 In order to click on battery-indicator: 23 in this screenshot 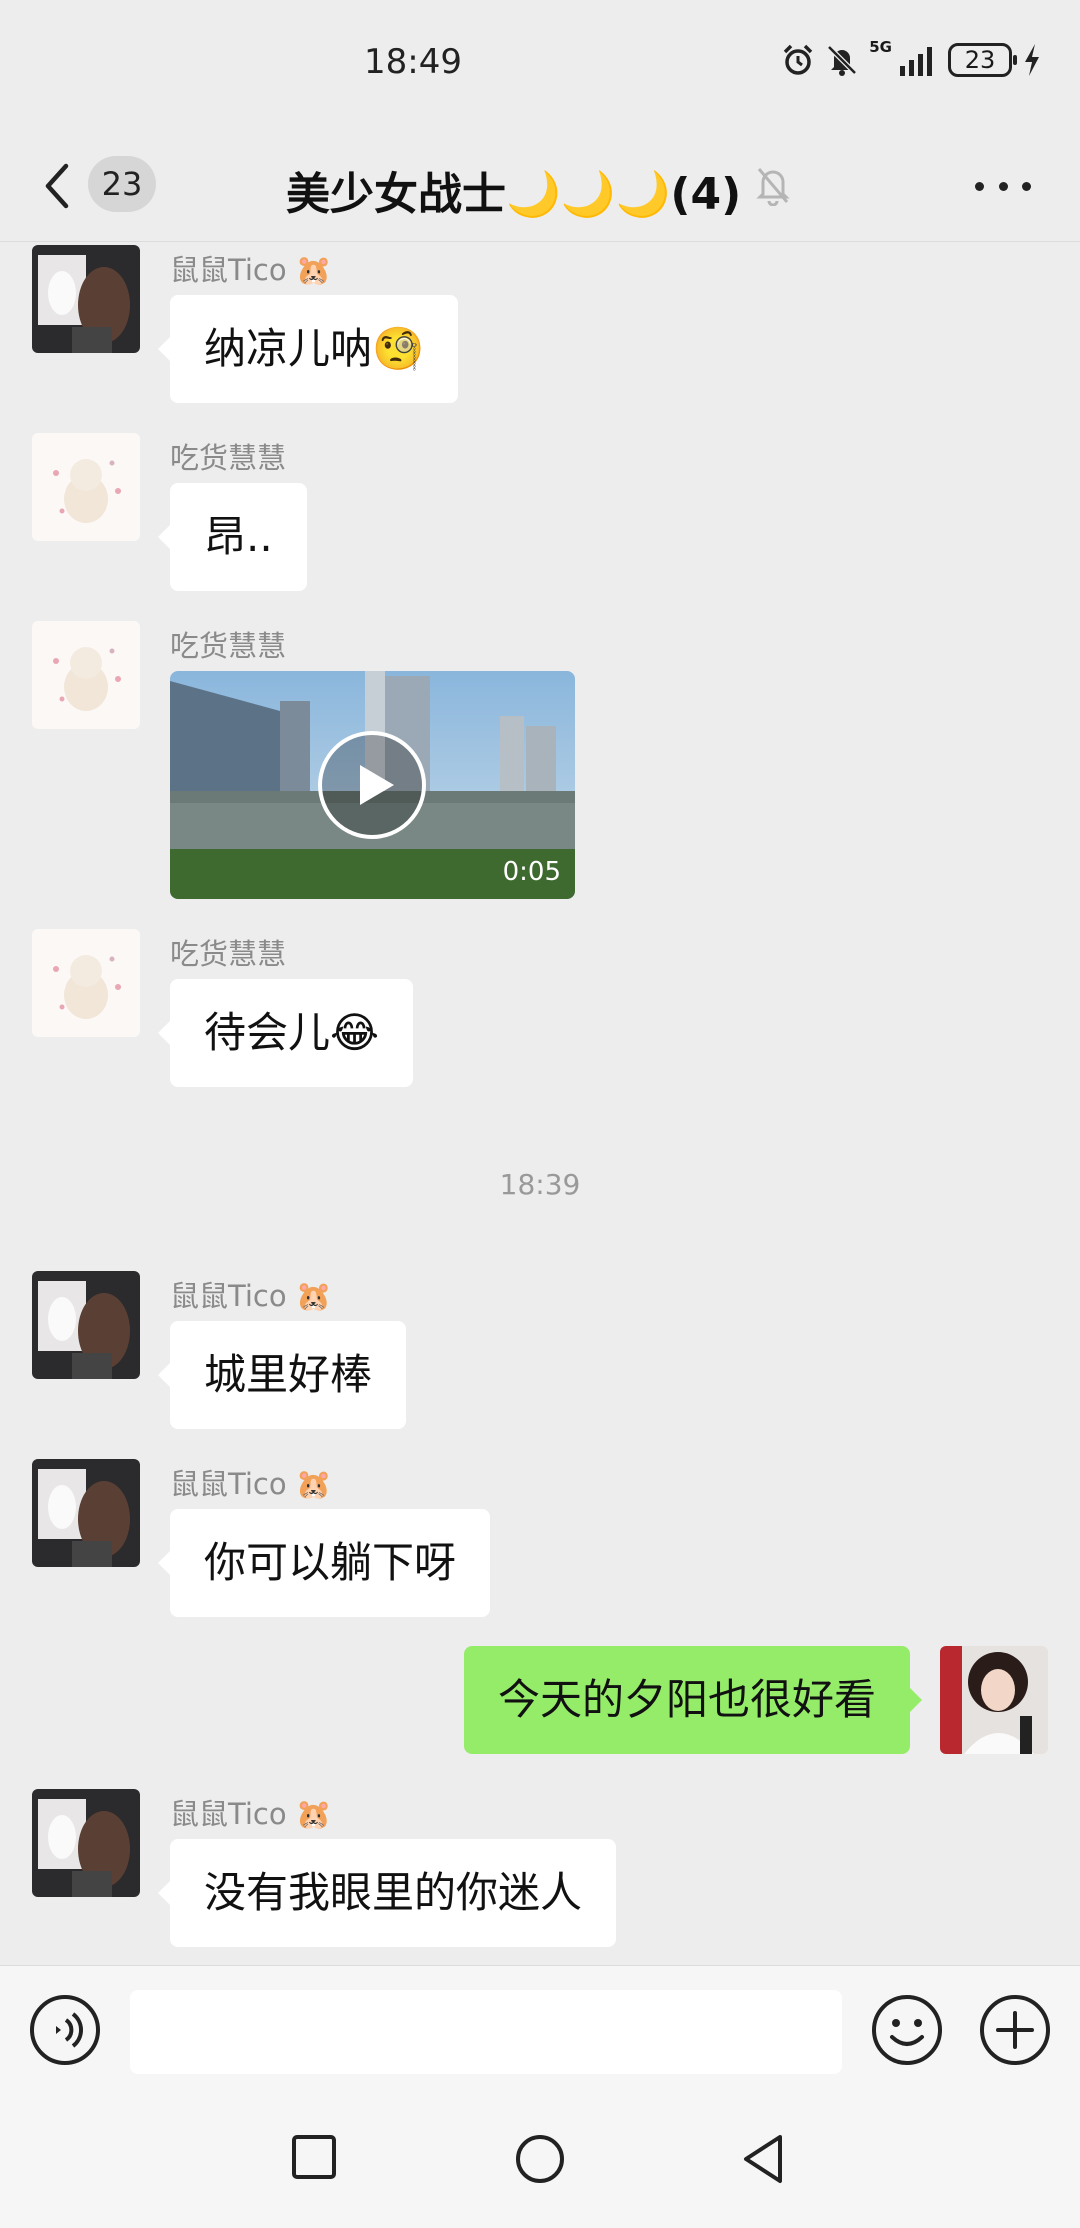, I will do `click(982, 60)`.